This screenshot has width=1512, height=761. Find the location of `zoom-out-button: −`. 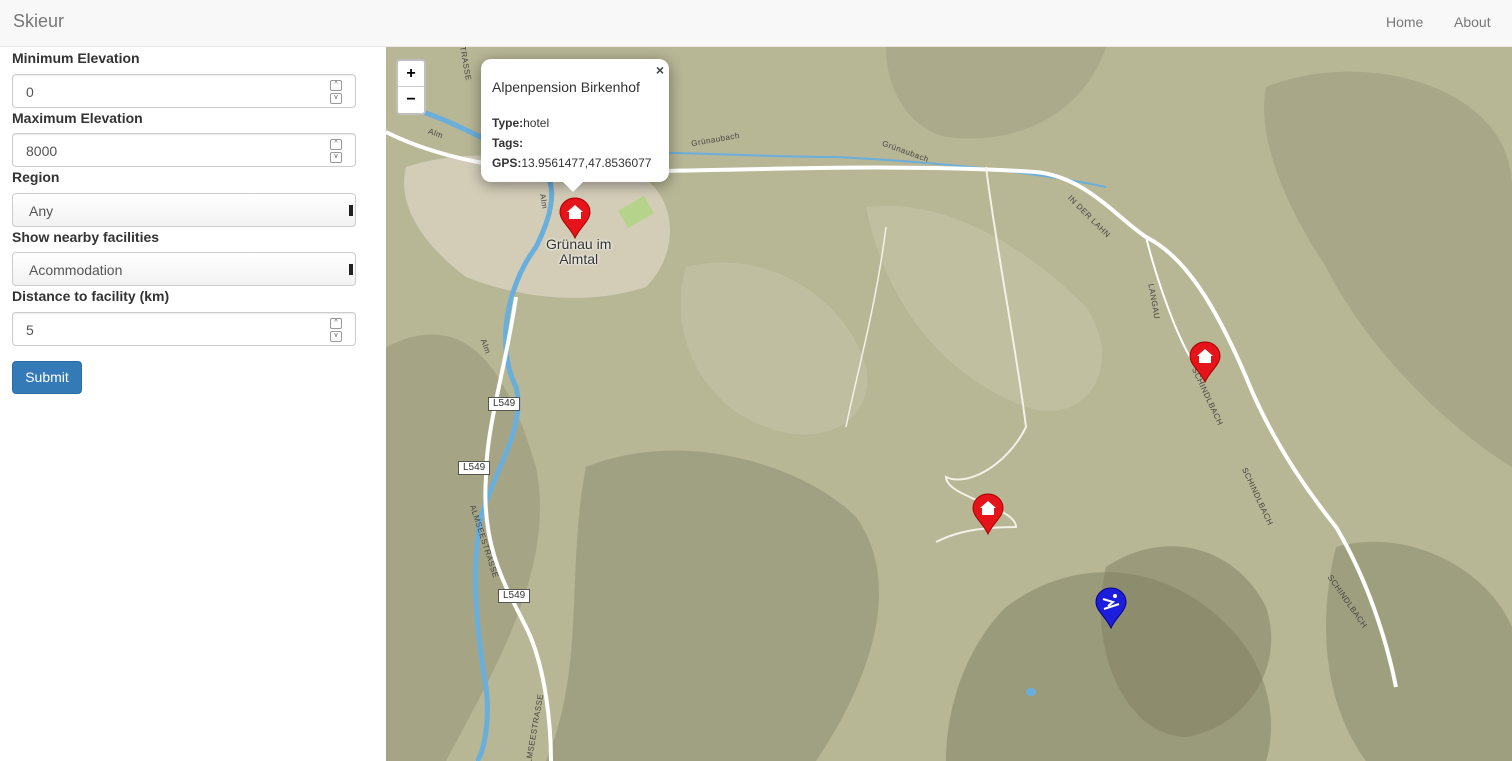

zoom-out-button: − is located at coordinates (411, 100).